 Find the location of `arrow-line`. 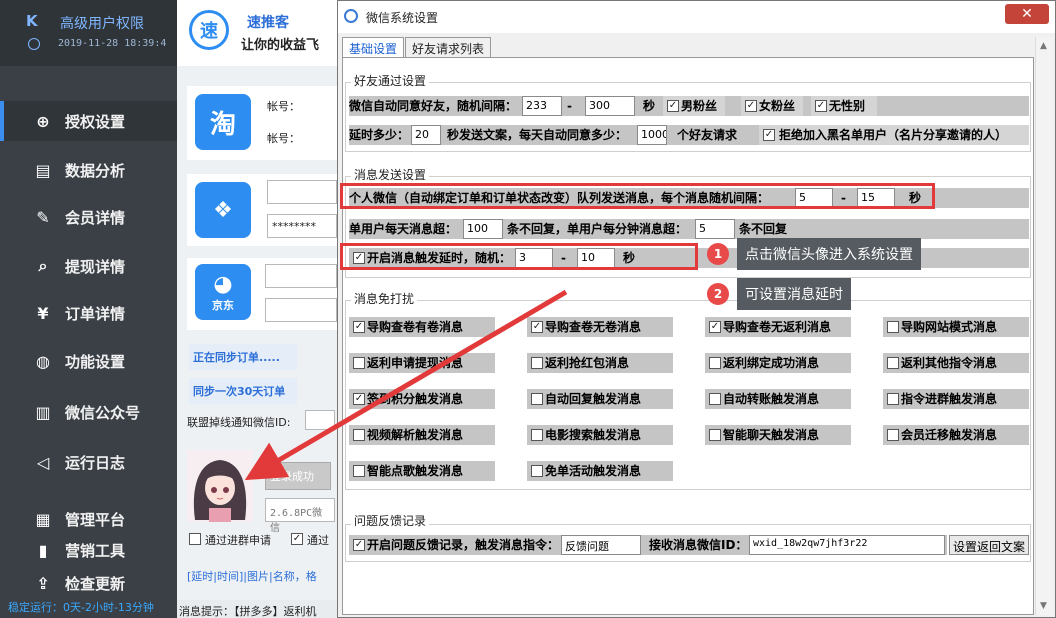

arrow-line is located at coordinates (406, 385).